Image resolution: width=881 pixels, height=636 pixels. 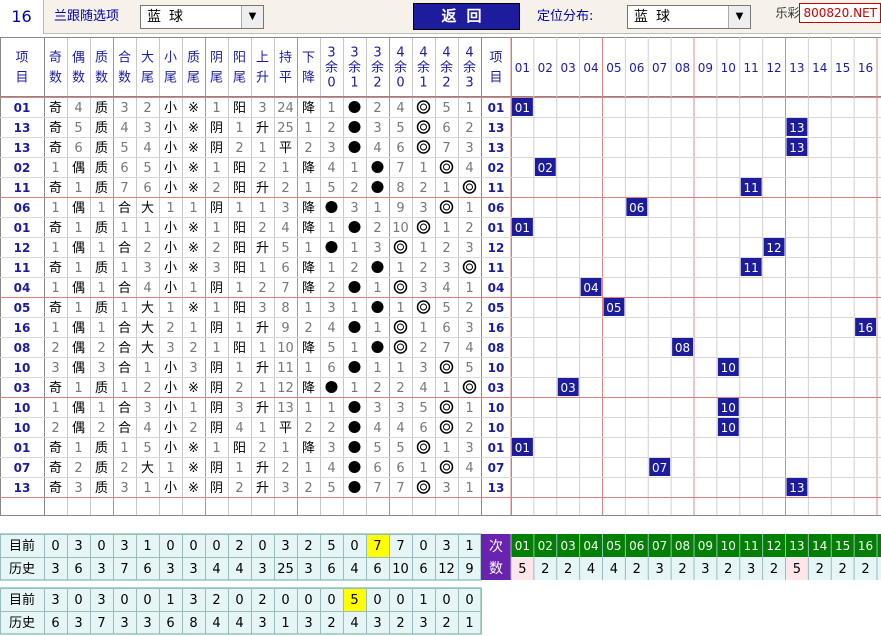 I want to click on summary2-value: 0, so click(x=446, y=600).